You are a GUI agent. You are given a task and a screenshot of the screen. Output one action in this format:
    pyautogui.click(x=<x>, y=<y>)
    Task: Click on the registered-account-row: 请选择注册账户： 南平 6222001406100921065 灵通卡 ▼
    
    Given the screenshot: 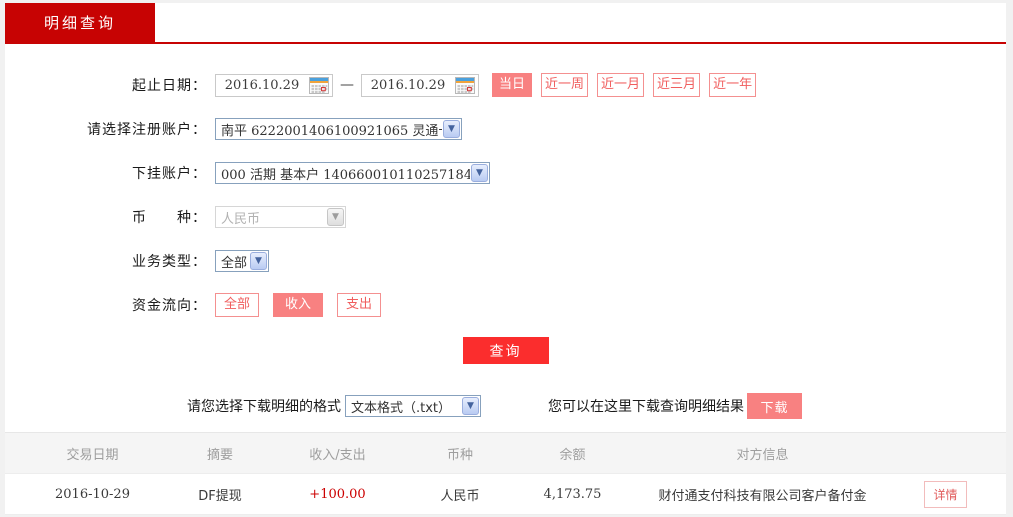 What is the action you would take?
    pyautogui.click(x=505, y=129)
    